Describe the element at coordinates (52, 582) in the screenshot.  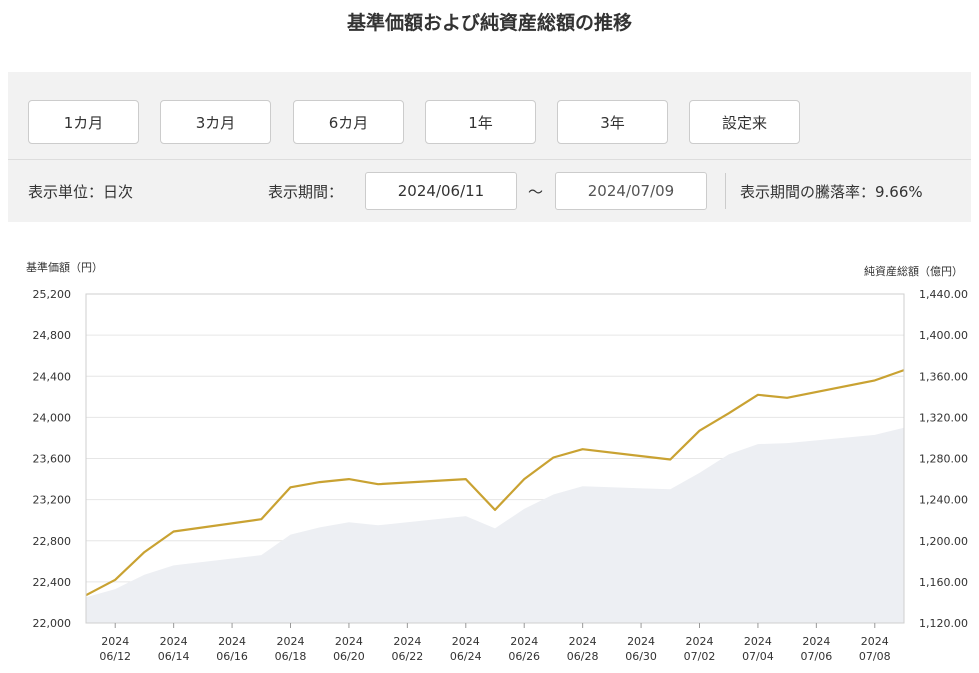
I see `left-y-tick-label: 22,400` at that location.